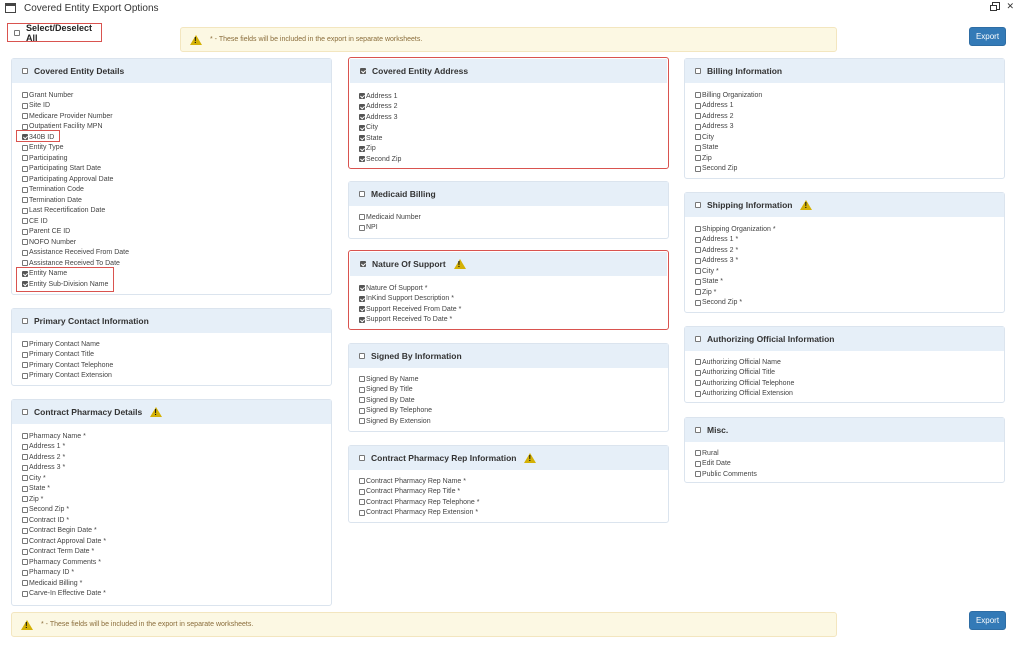 The width and height of the screenshot is (1016, 657). Describe the element at coordinates (513, 492) in the screenshot. I see `field-option: Contract Pharmacy Rep Title *` at that location.